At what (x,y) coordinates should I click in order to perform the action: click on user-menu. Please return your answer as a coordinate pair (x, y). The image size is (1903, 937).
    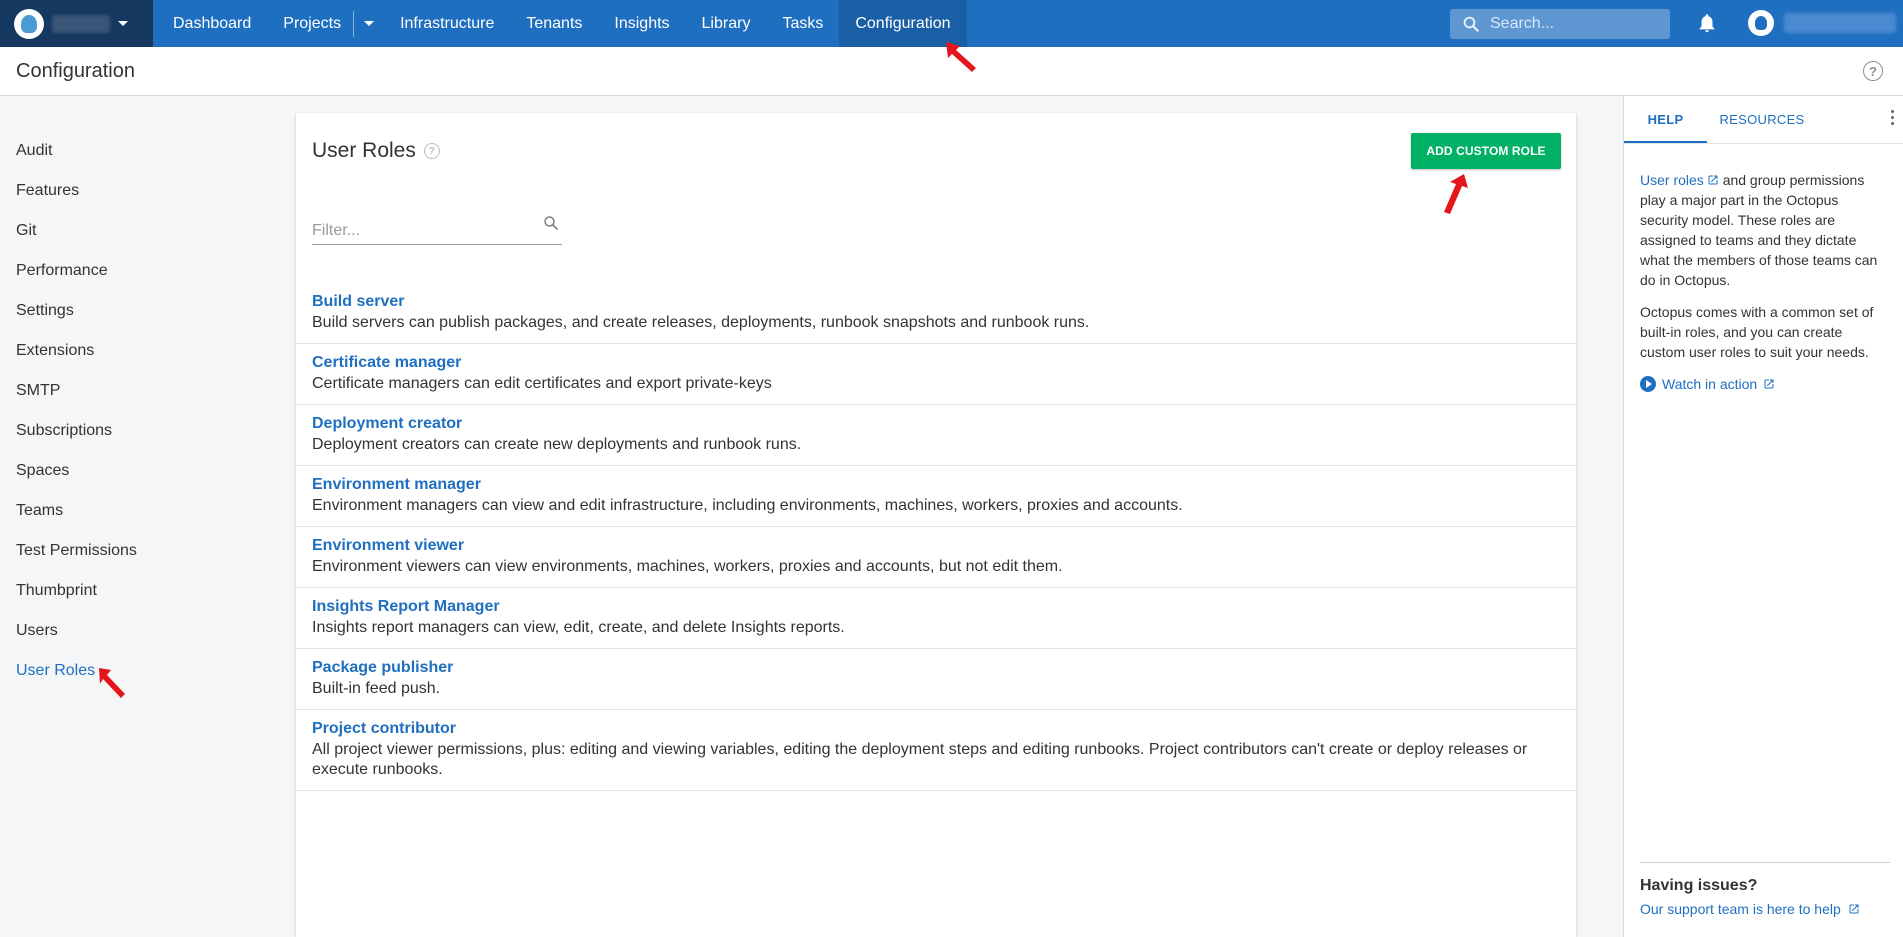
    Looking at the image, I should click on (1825, 23).